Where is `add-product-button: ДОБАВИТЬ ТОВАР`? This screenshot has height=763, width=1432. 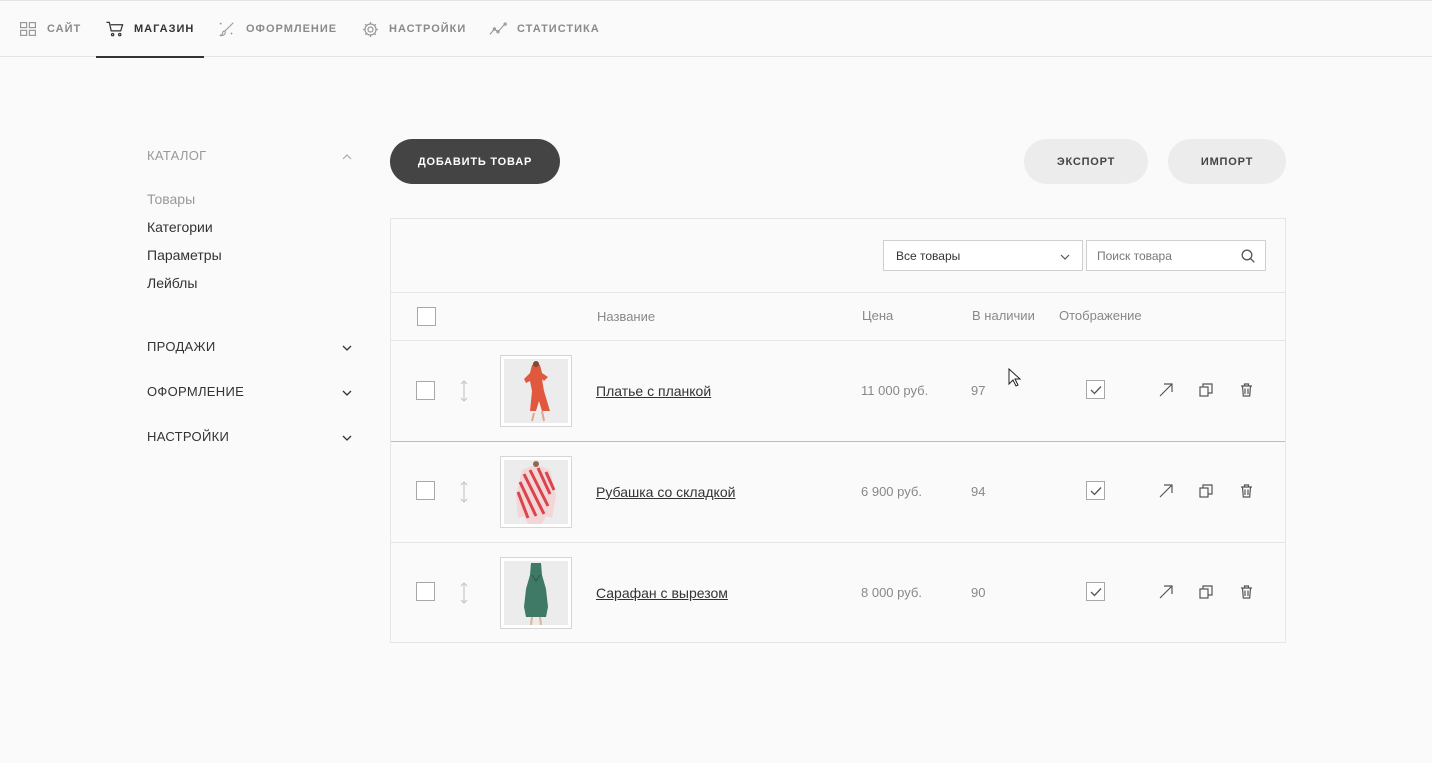 add-product-button: ДОБАВИТЬ ТОВАР is located at coordinates (475, 161).